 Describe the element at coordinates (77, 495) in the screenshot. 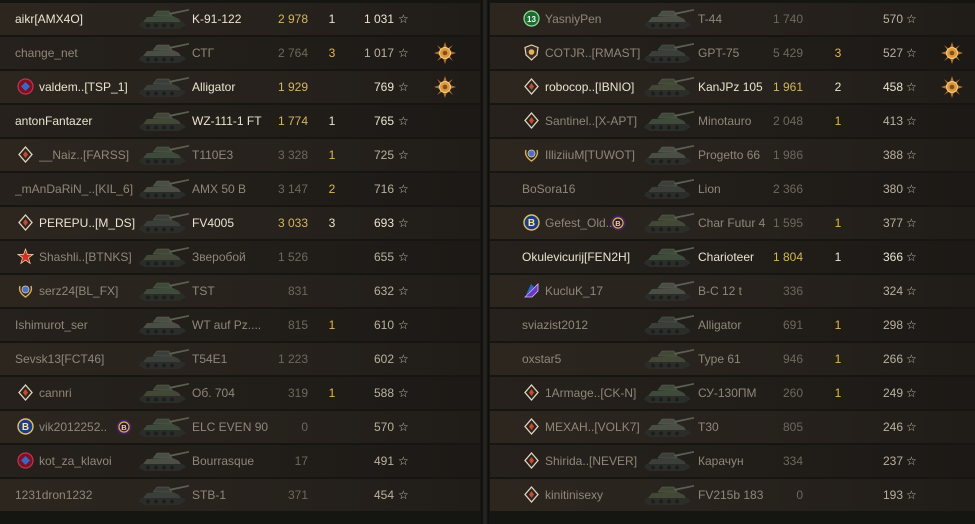

I see `player-name: 1231dron1232` at that location.